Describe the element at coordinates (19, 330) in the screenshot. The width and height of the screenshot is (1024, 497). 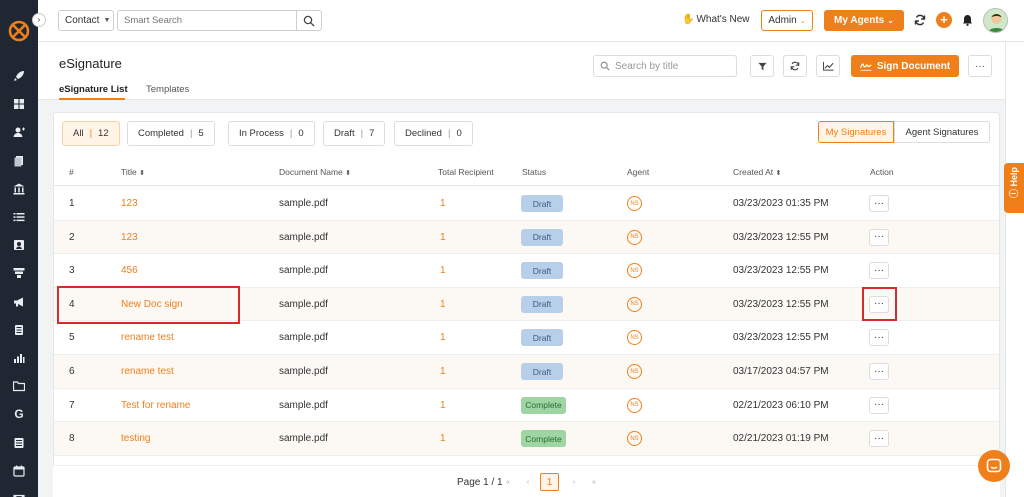
I see `notes-icon` at that location.